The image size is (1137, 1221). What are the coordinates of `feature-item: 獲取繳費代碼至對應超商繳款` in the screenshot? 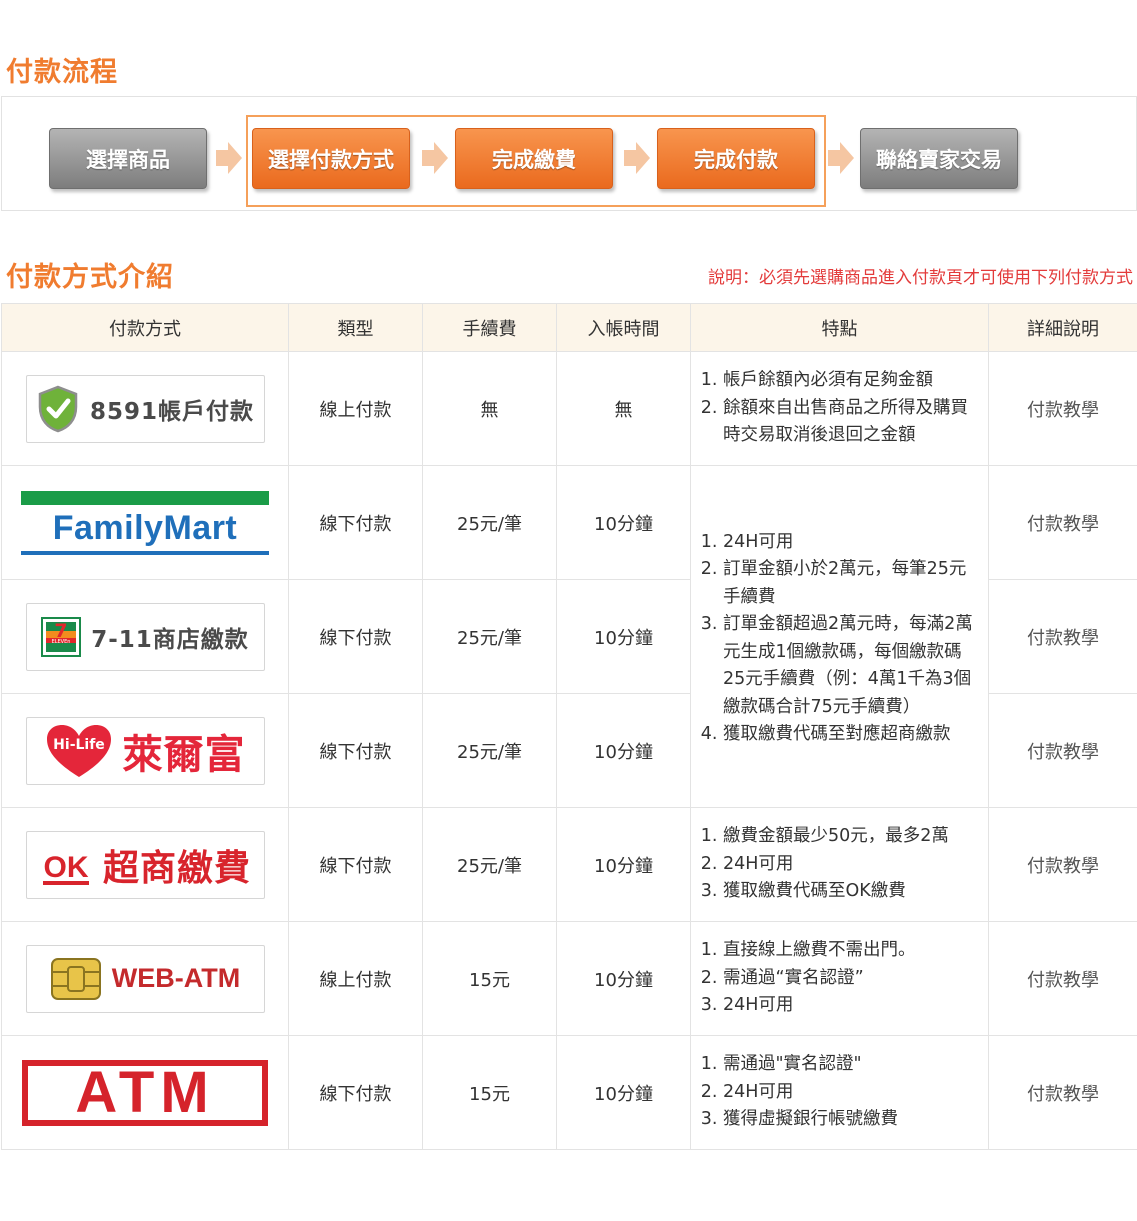 It's located at (850, 735).